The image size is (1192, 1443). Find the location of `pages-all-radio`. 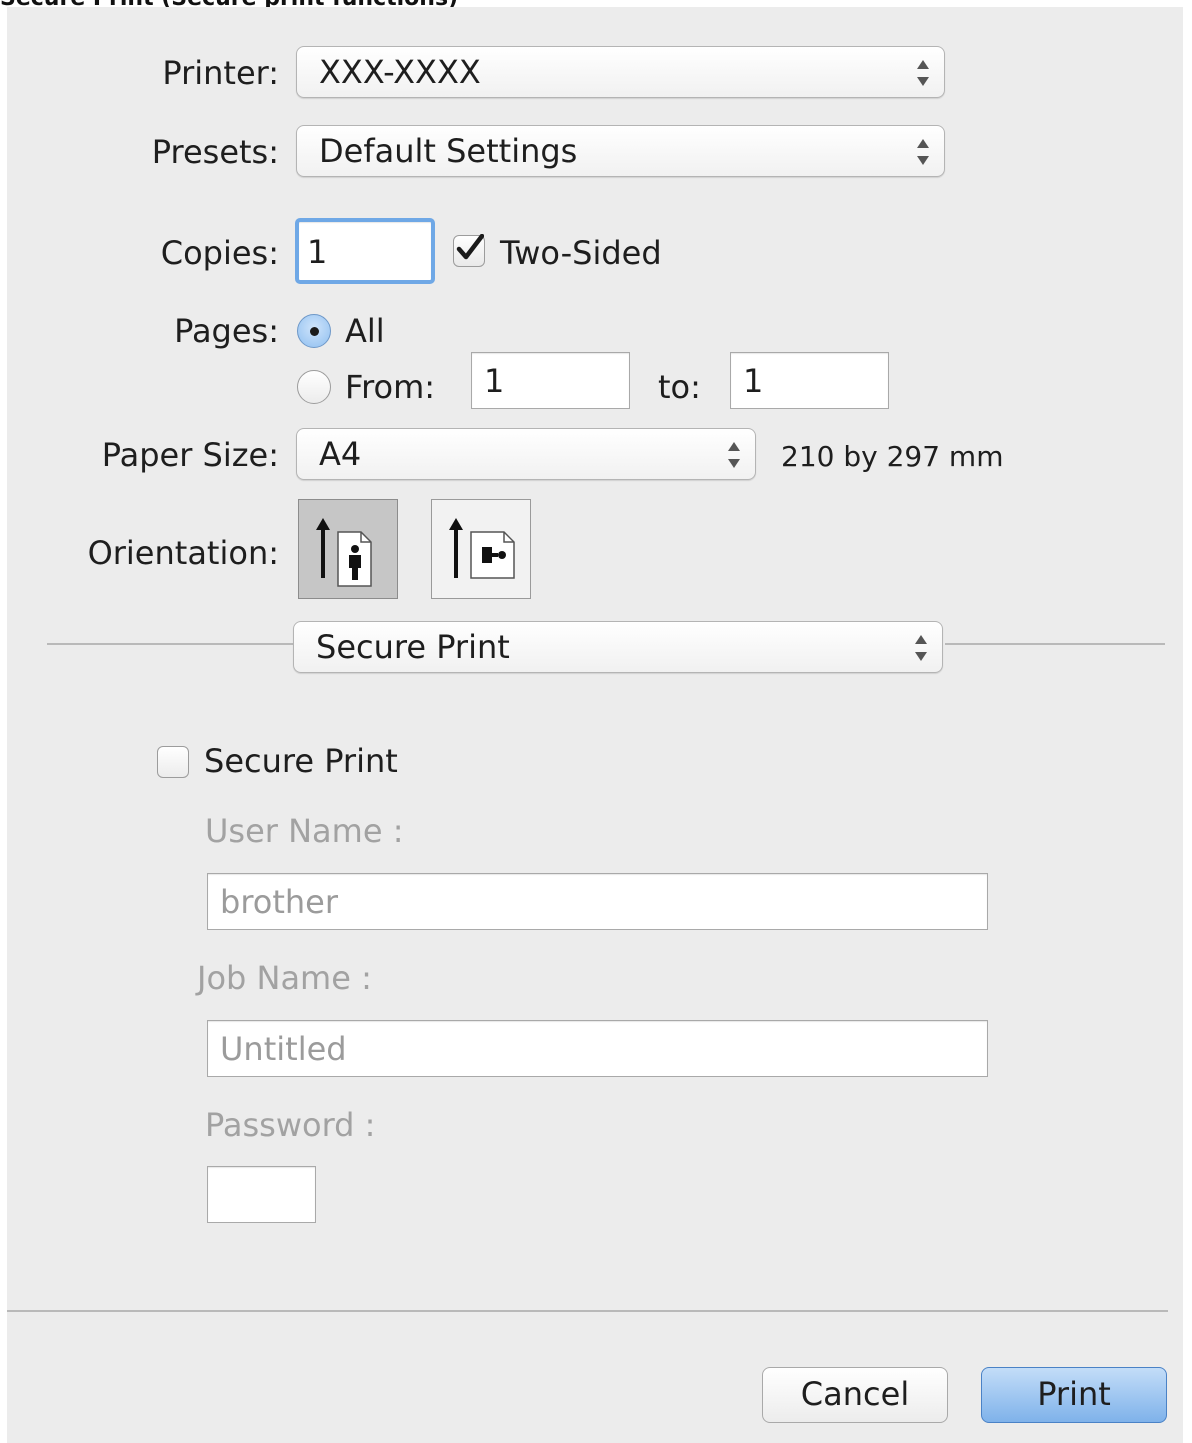

pages-all-radio is located at coordinates (314, 331).